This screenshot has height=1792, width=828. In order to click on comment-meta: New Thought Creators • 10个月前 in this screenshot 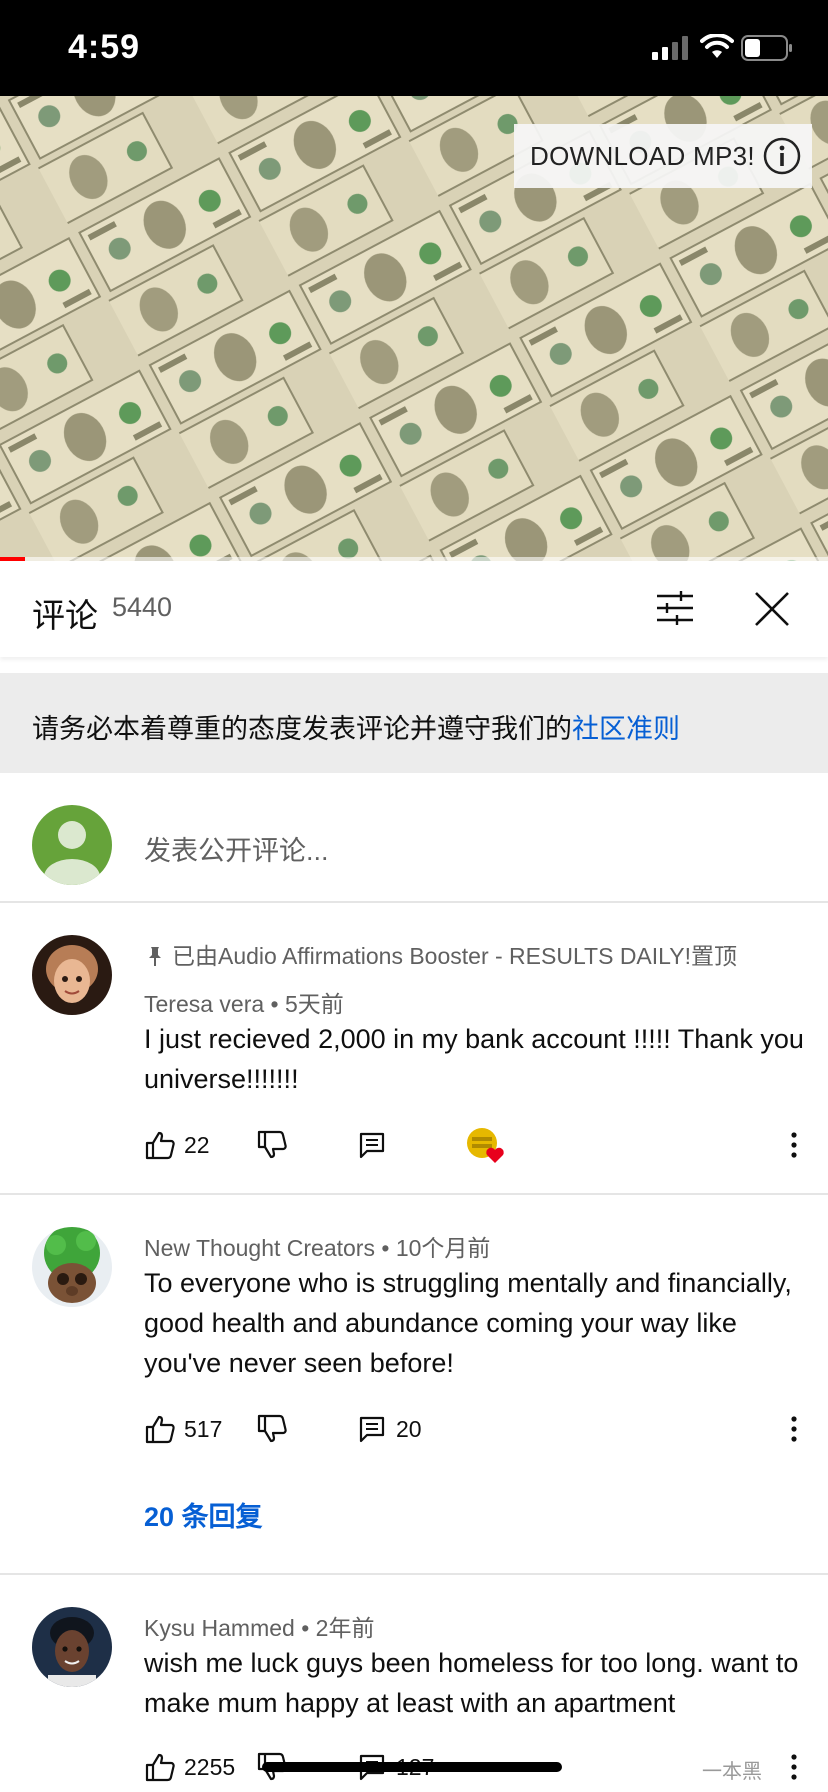, I will do `click(317, 1248)`.